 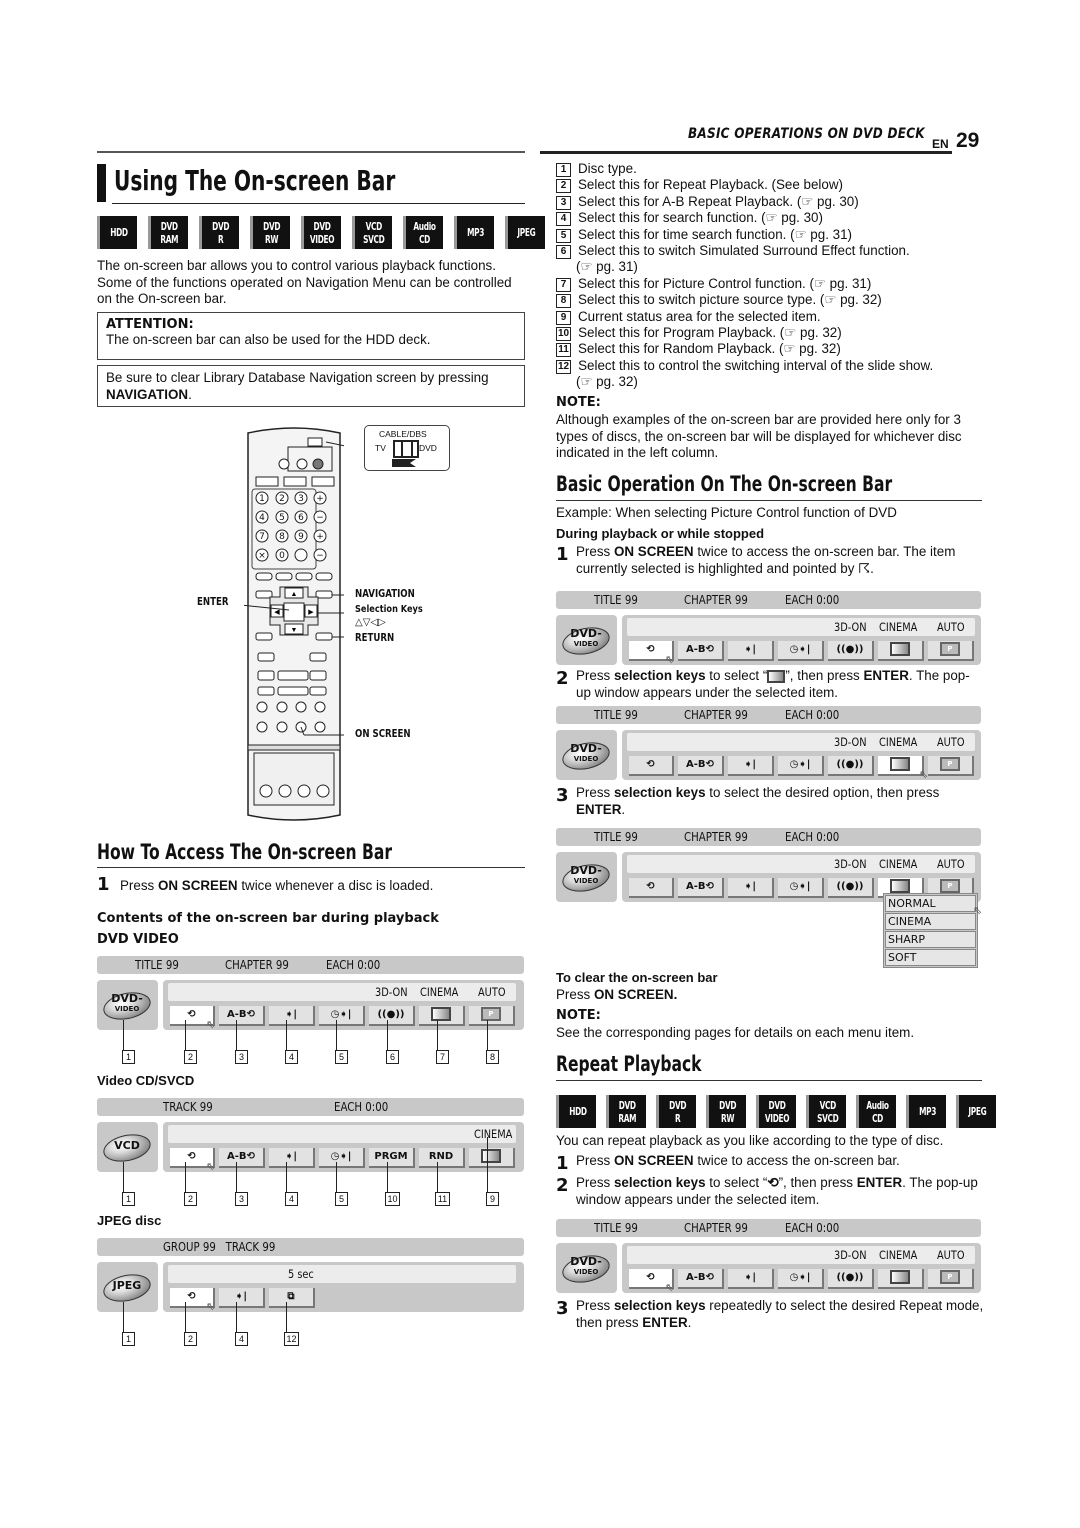 What do you see at coordinates (380, 448) in the screenshot?
I see `switch-label-tv: TV` at bounding box center [380, 448].